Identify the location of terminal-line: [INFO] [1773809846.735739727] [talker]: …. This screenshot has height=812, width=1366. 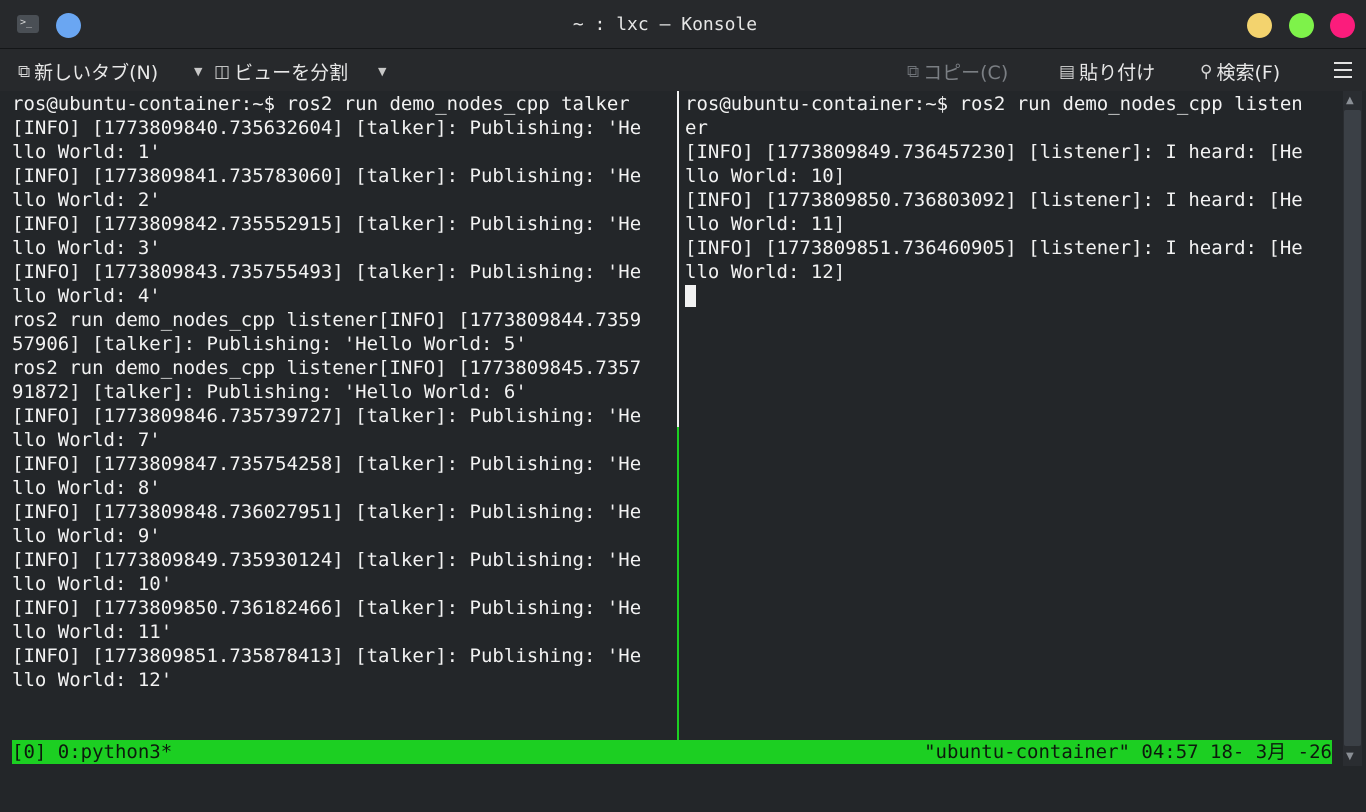
(327, 416).